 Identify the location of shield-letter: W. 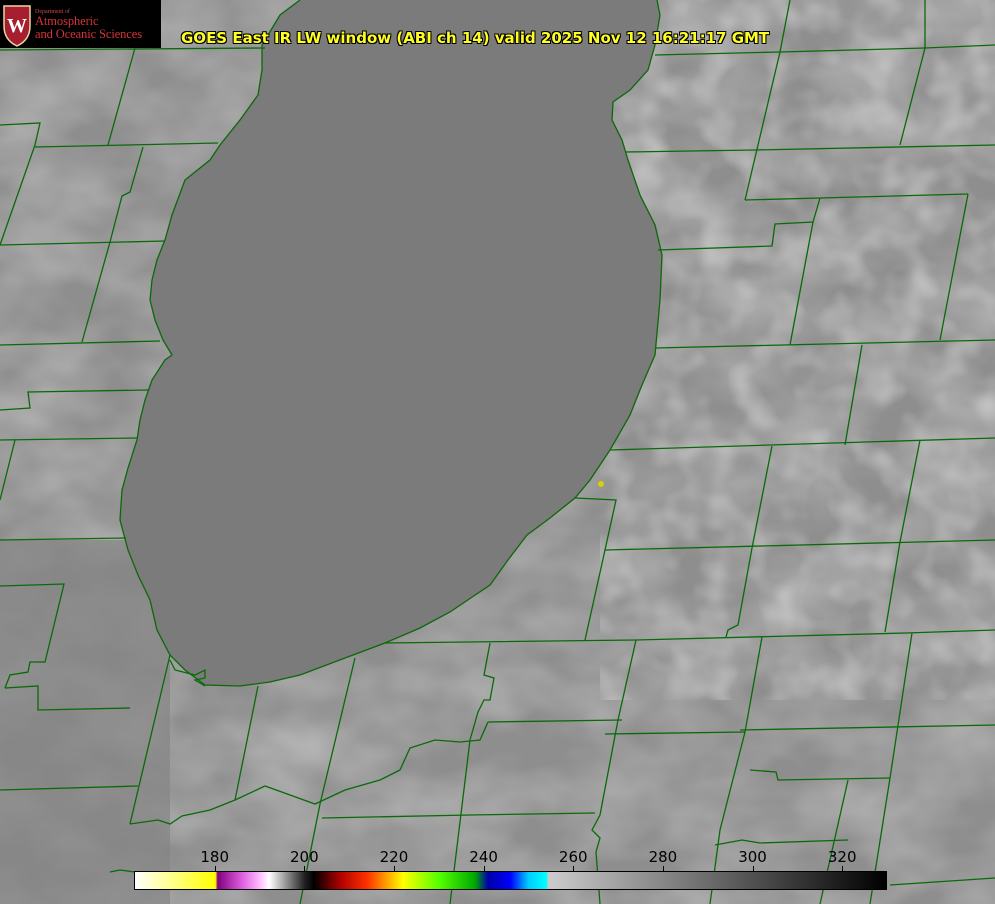
(17, 26).